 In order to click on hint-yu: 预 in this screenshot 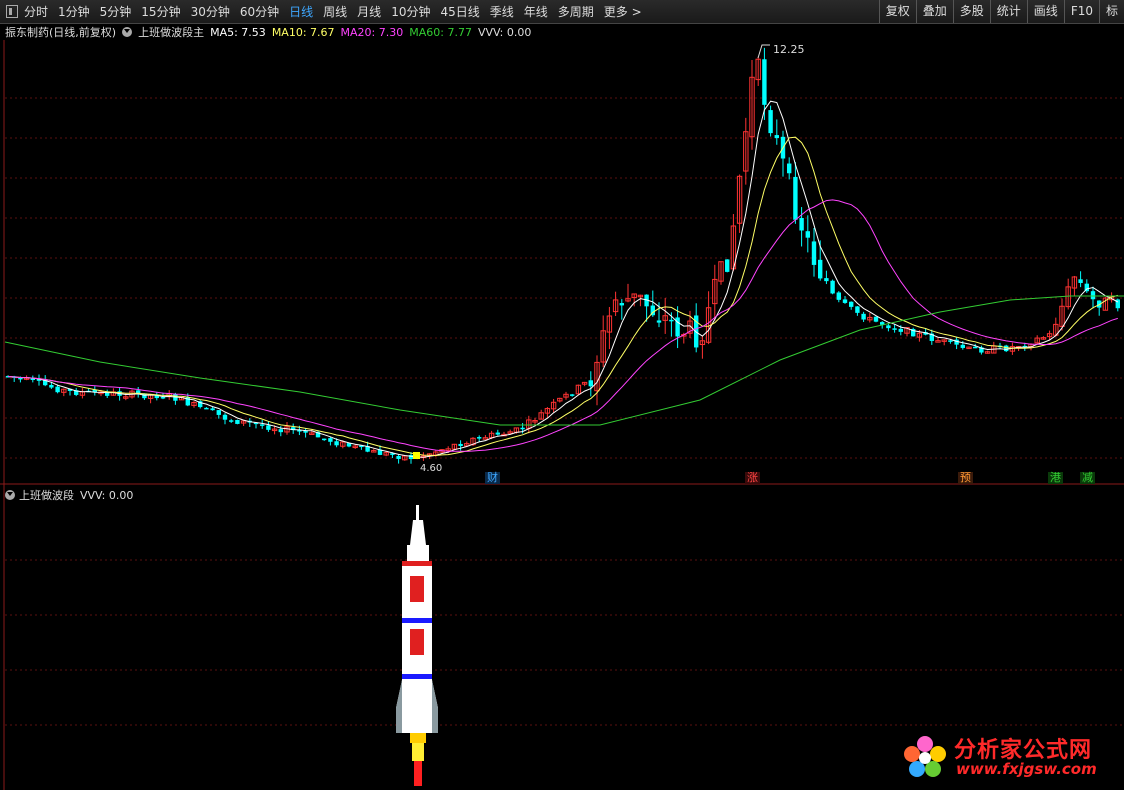, I will do `click(965, 478)`.